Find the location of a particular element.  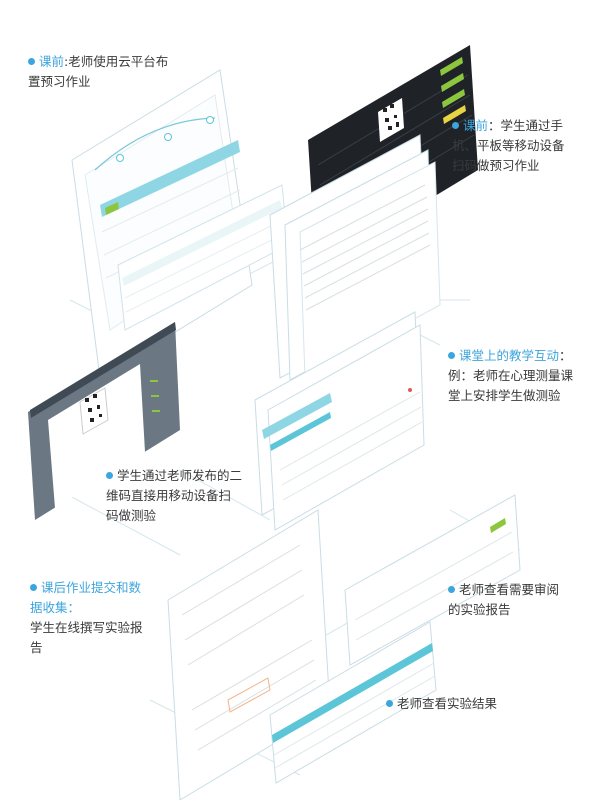

annotation-before-class-students: 课前：学生通过手 机、平板等移动设备 扫码做预习作业 is located at coordinates (508, 145).